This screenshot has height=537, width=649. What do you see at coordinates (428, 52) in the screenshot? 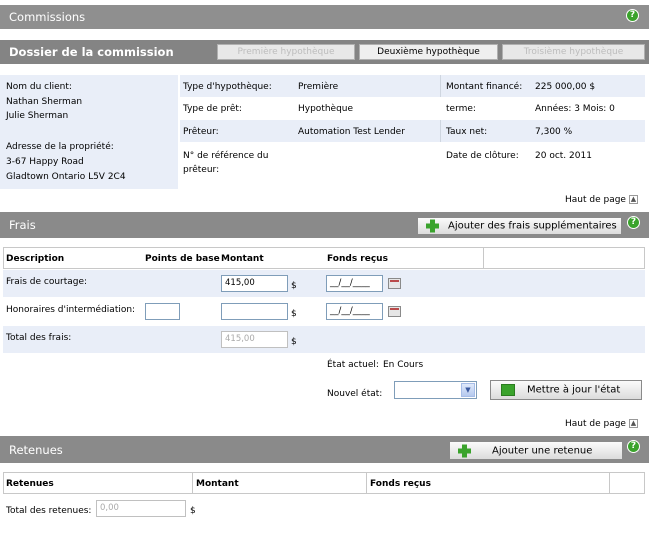
I see `tab-deuxieme-hypotheque: Deuxième hypothèque` at bounding box center [428, 52].